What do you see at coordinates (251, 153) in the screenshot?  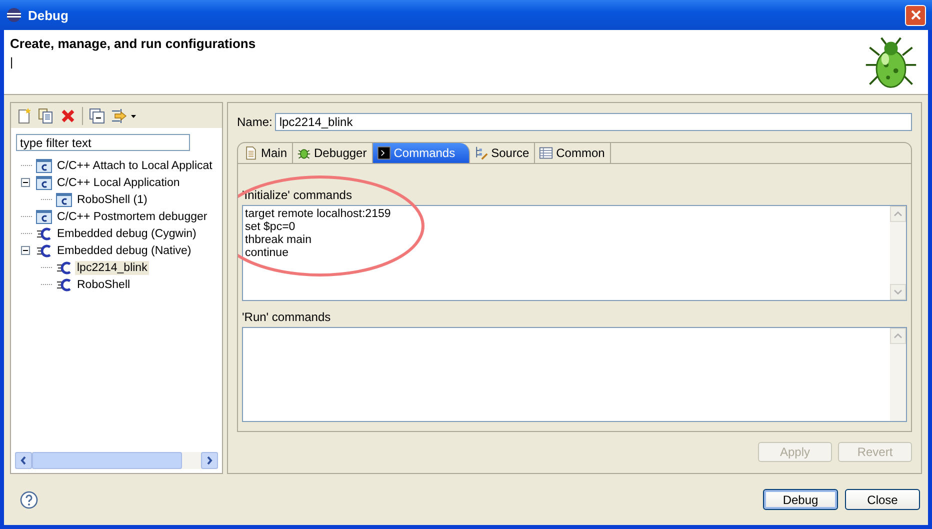 I see `document-icon` at bounding box center [251, 153].